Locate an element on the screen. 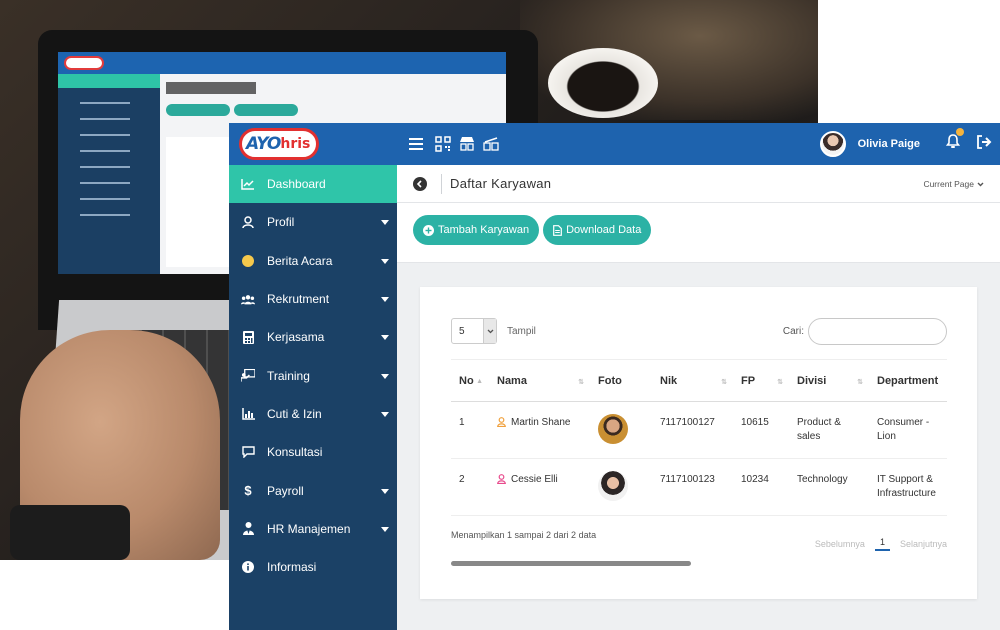  employee-name: Cessie Elli is located at coordinates (534, 479).